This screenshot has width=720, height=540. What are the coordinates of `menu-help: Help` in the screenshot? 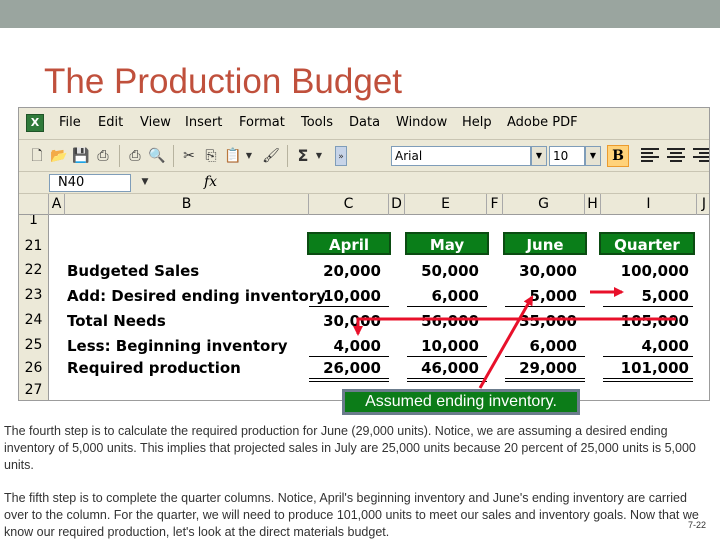 It's located at (477, 122).